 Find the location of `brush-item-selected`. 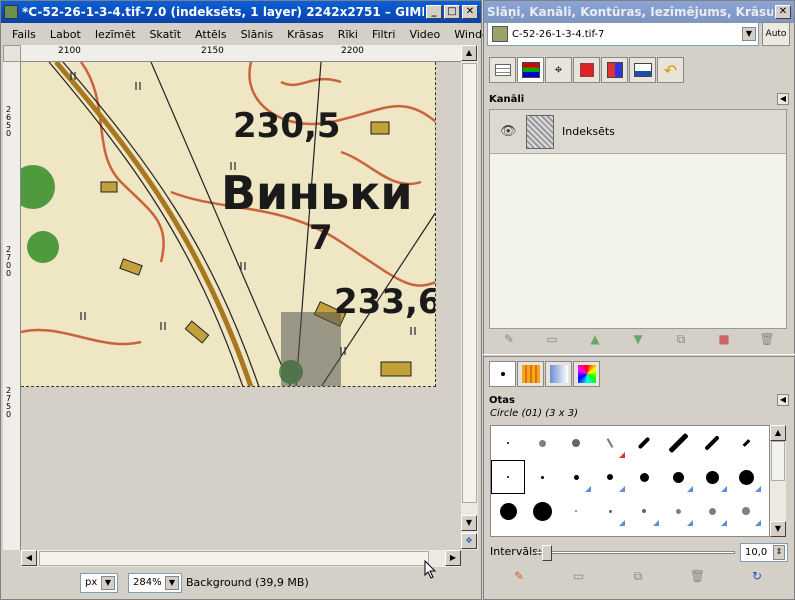

brush-item-selected is located at coordinates (508, 477).